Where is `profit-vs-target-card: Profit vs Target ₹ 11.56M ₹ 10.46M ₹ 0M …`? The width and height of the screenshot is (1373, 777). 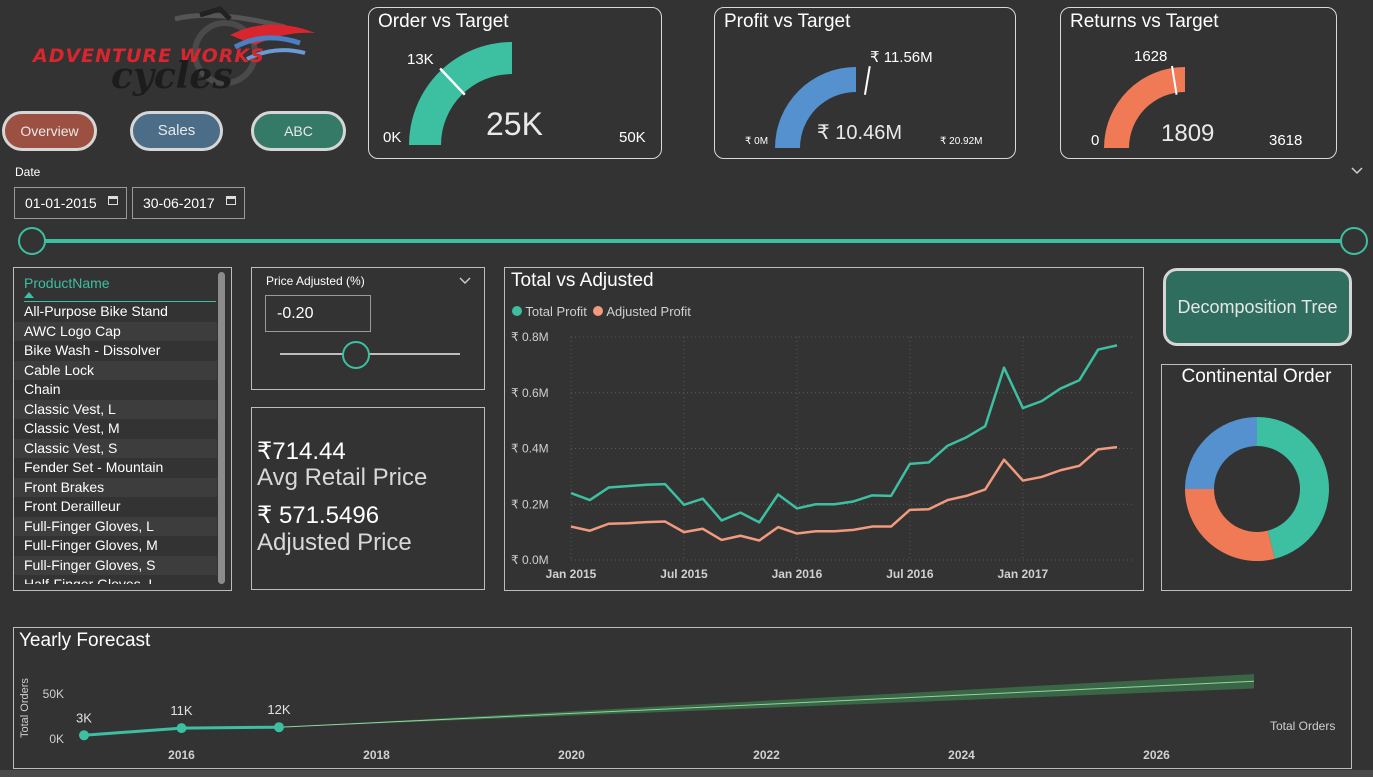
profit-vs-target-card: Profit vs Target ₹ 11.56M ₹ 10.46M ₹ 0M … is located at coordinates (865, 83).